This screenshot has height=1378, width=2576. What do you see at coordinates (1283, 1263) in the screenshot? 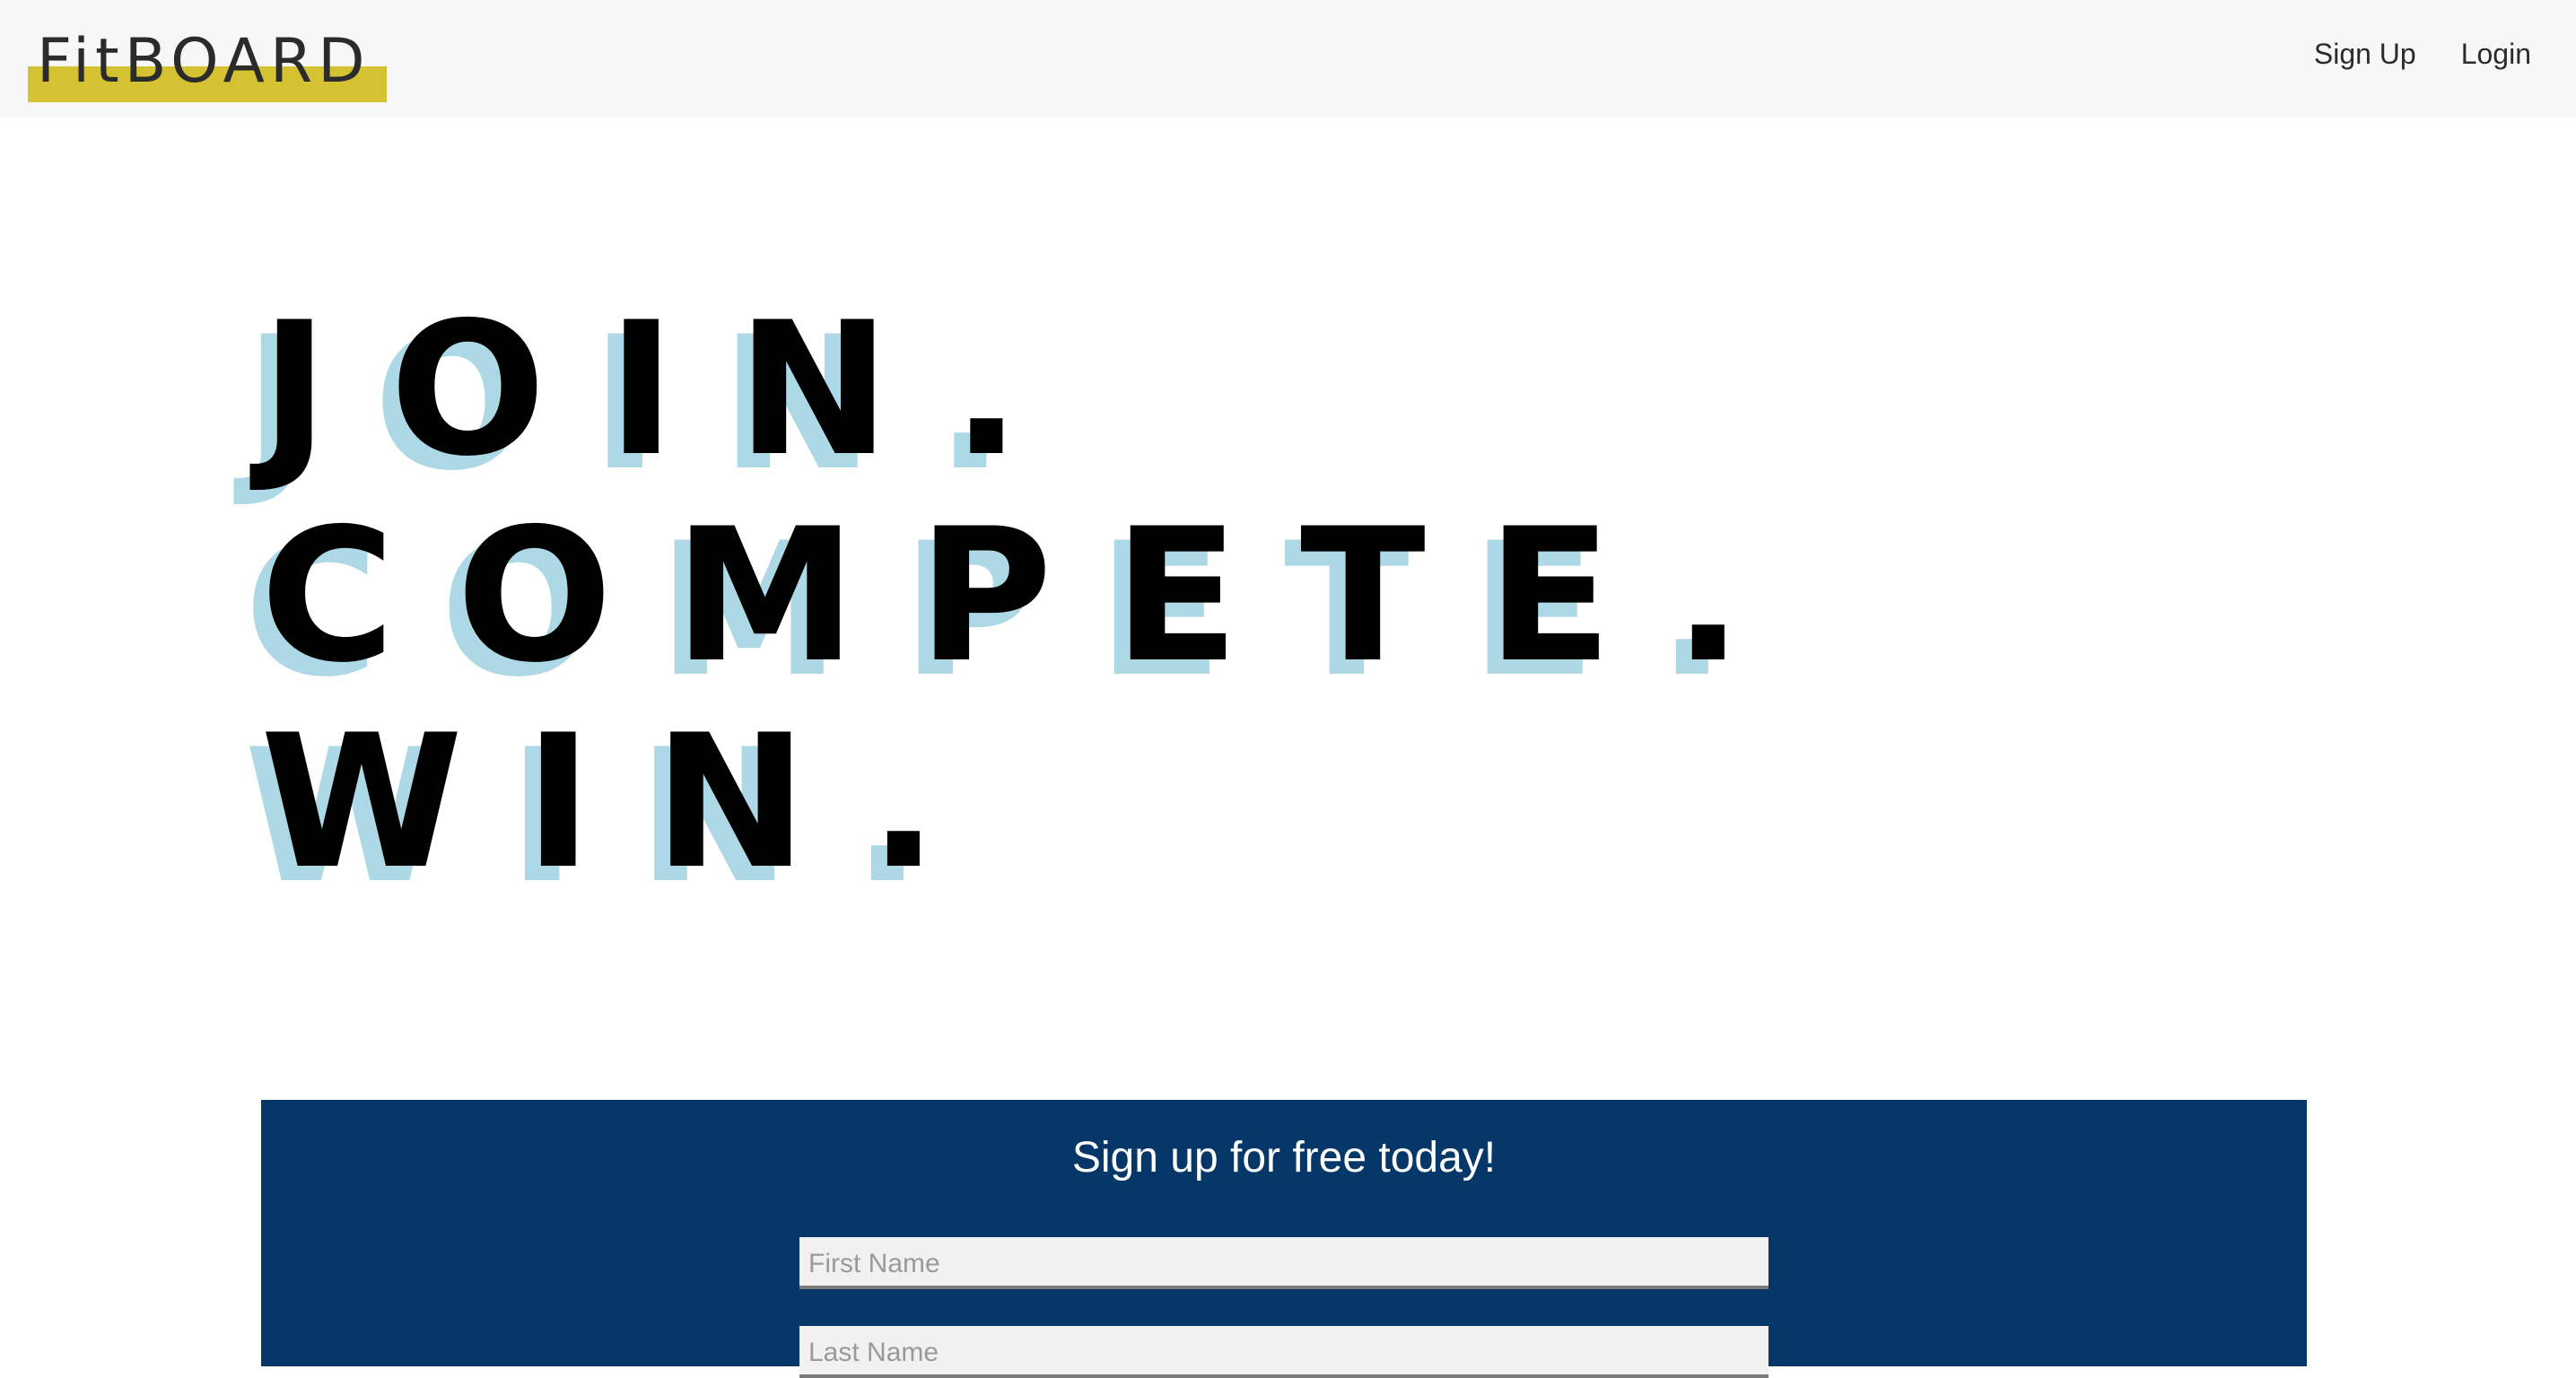
I see `first-name-field` at bounding box center [1283, 1263].